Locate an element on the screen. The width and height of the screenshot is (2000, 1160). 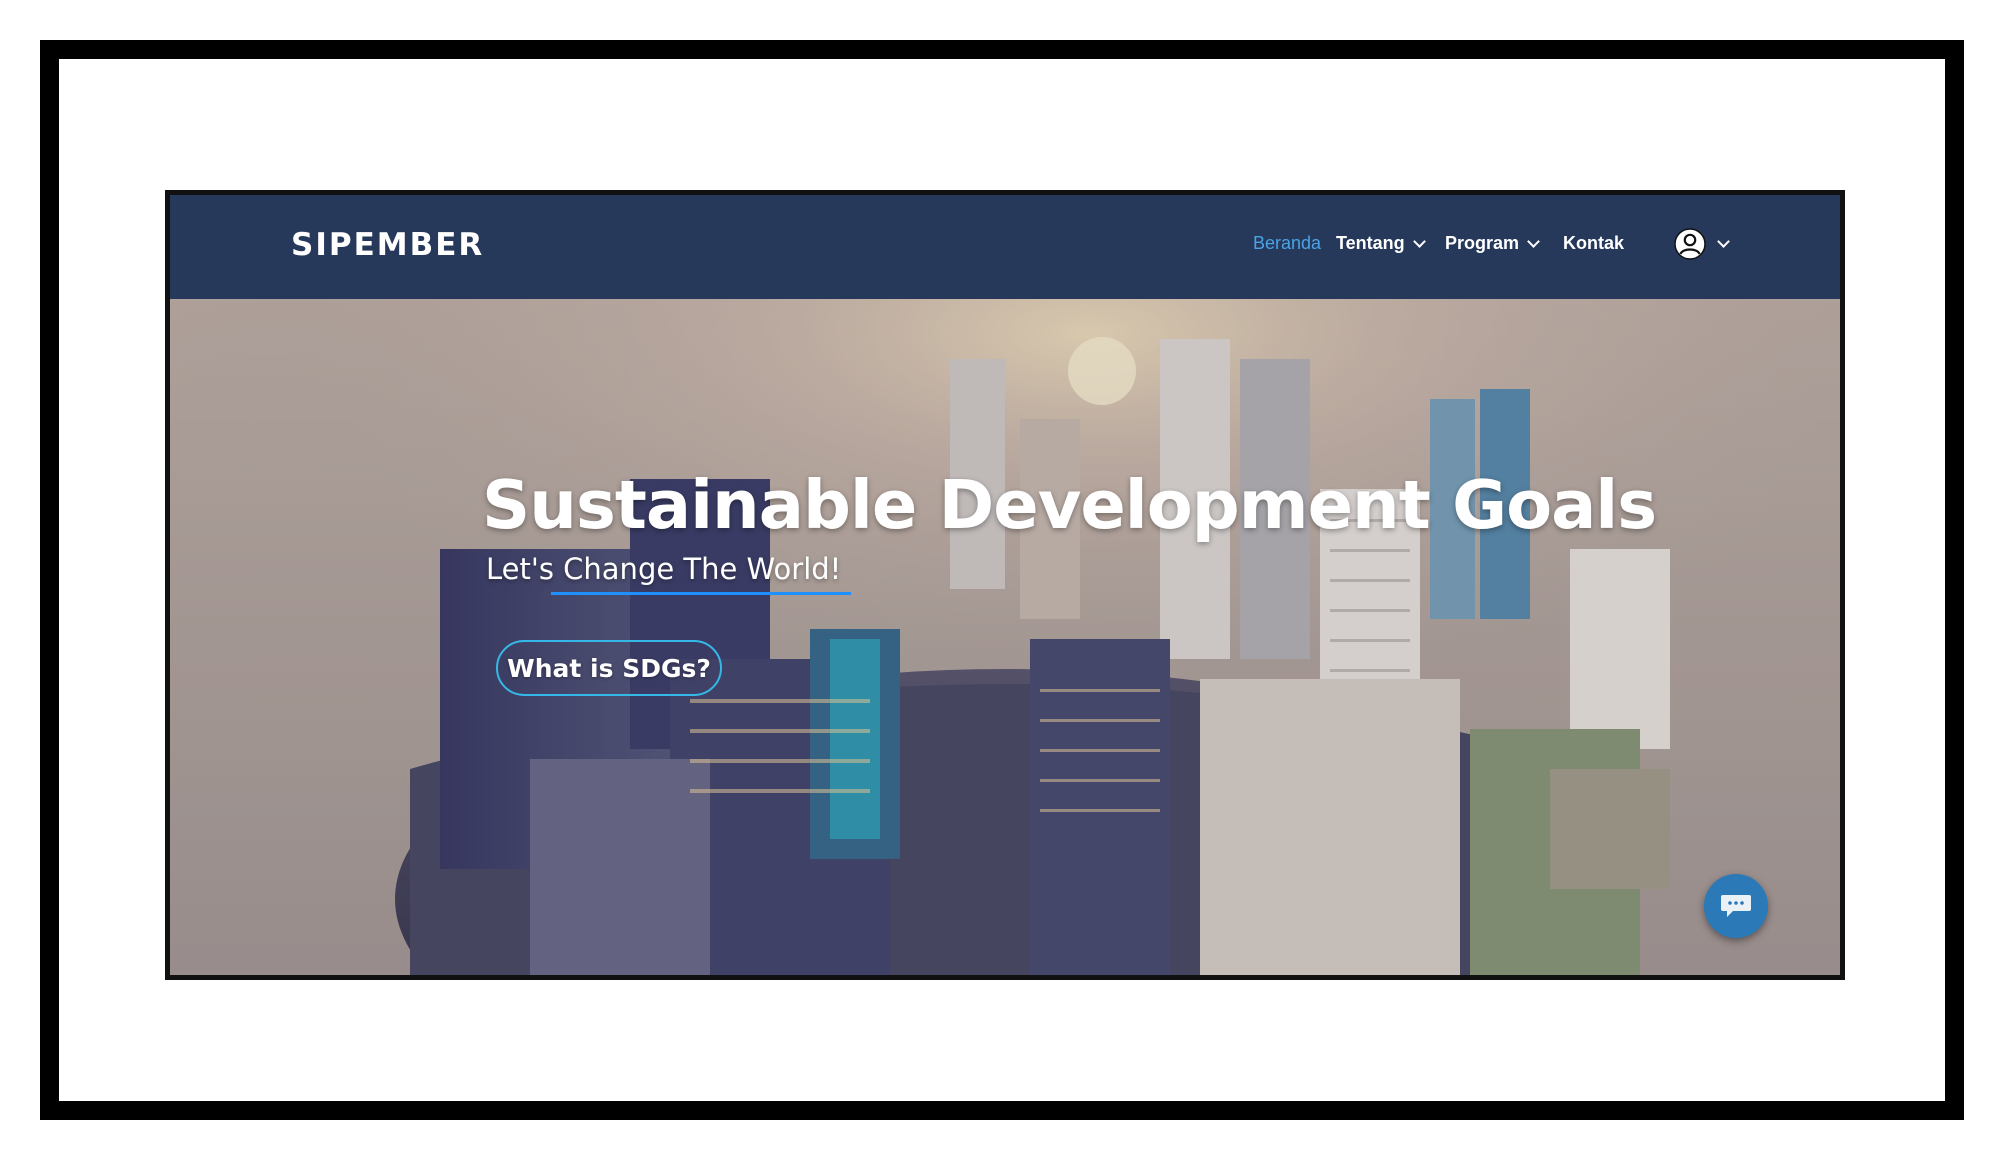
chat-widget-button is located at coordinates (1736, 906).